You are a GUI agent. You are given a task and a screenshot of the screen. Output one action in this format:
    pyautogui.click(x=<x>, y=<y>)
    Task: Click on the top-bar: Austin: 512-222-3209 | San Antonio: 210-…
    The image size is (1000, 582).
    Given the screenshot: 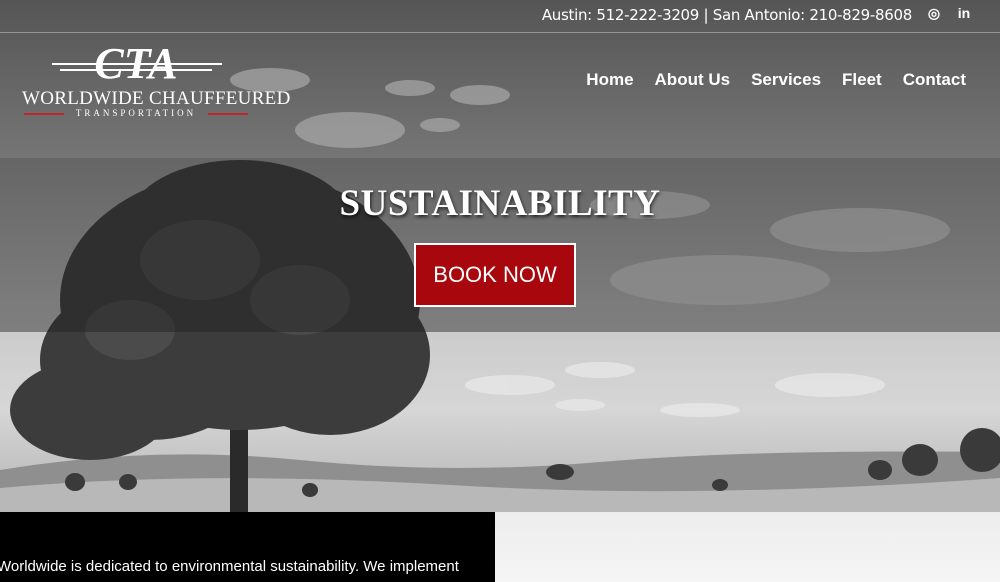 What is the action you would take?
    pyautogui.click(x=500, y=16)
    